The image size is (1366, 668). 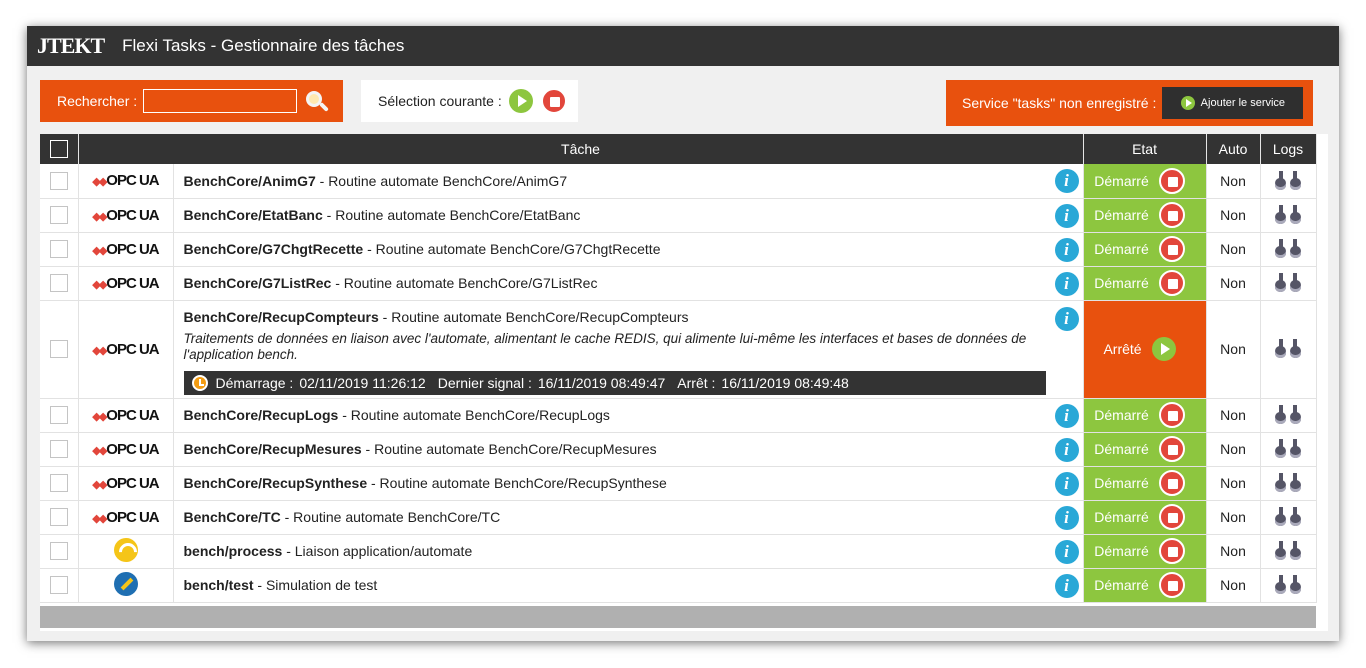 I want to click on task-name: BenchCore/RecupCompteurs, so click(x=281, y=317).